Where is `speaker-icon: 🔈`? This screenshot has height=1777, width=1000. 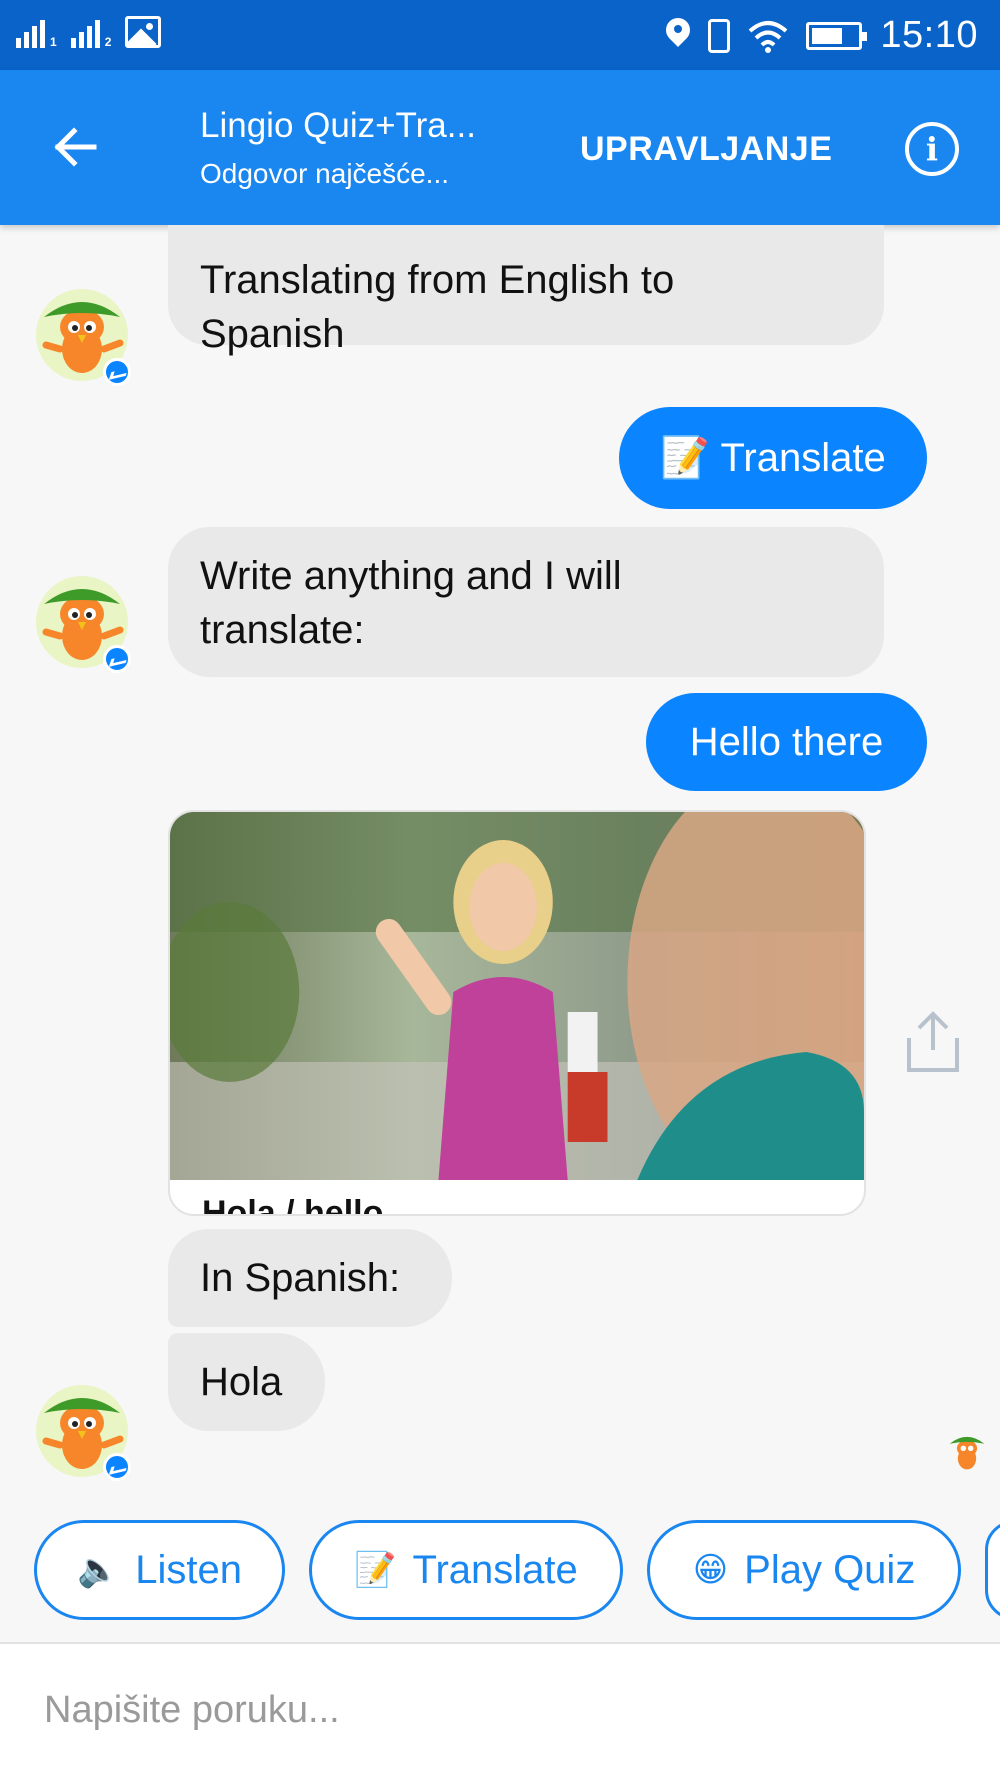
speaker-icon: 🔈 is located at coordinates (98, 1570).